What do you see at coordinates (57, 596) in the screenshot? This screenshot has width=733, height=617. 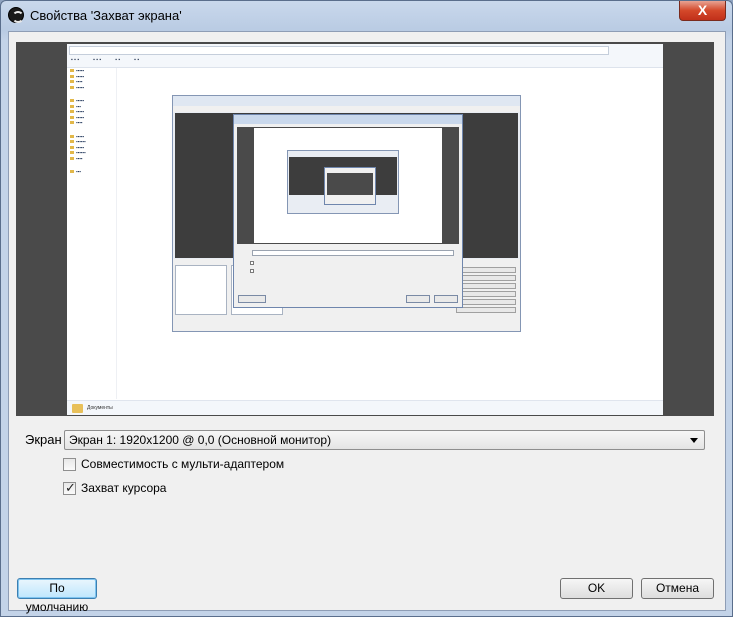 I see `defaults-button: По умолчанию` at bounding box center [57, 596].